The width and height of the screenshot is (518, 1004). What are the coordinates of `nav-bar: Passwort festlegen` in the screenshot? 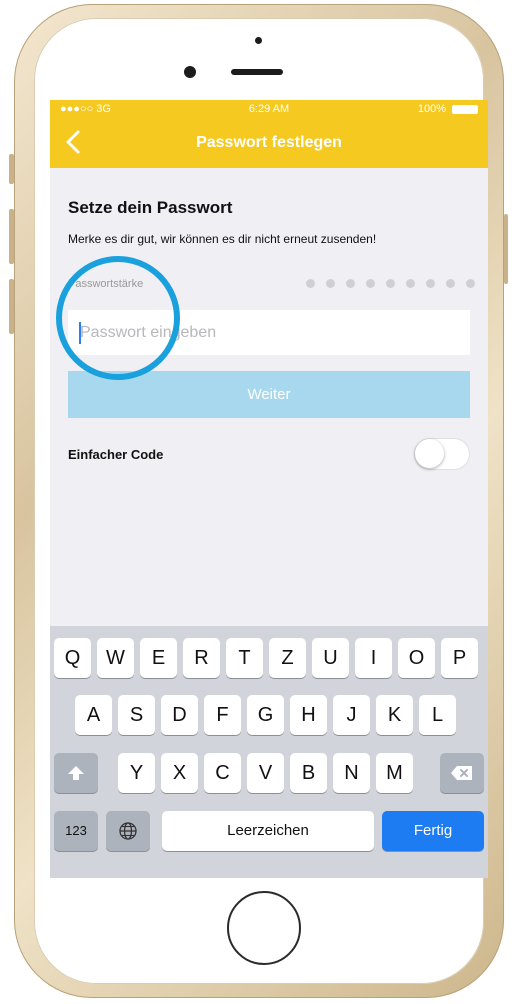 It's located at (269, 143).